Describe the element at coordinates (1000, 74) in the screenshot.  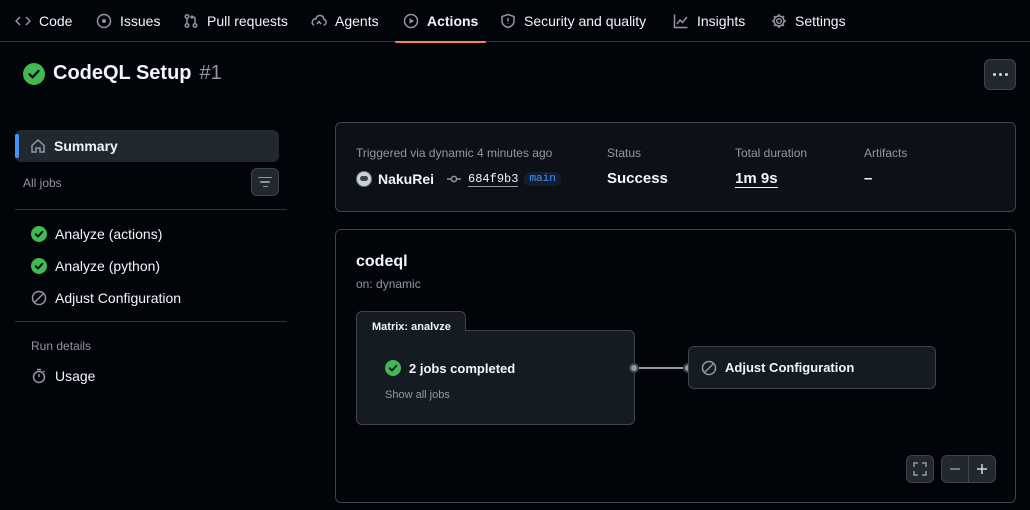
I see `more-options-button` at that location.